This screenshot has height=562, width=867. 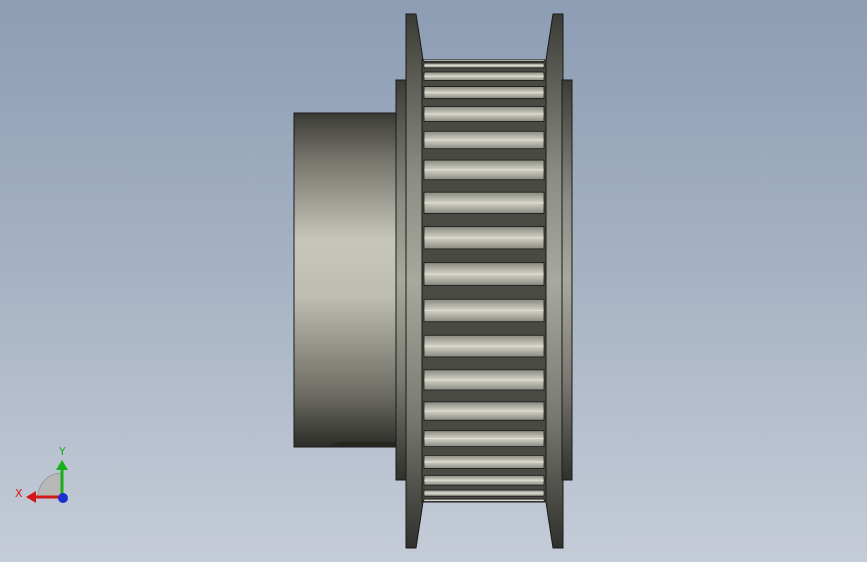 I want to click on hub-body, so click(x=345, y=280).